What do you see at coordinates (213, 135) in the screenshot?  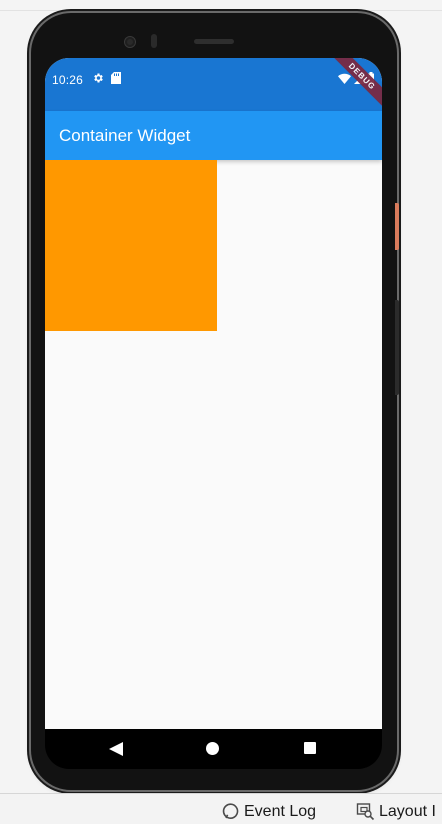 I see `app-bar: Container Widget` at bounding box center [213, 135].